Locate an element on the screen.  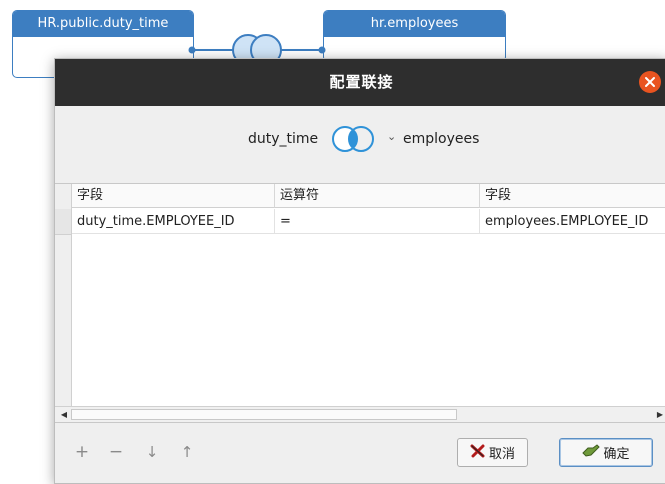
join-type-chevron-down-icon: ⌄ is located at coordinates (391, 136).